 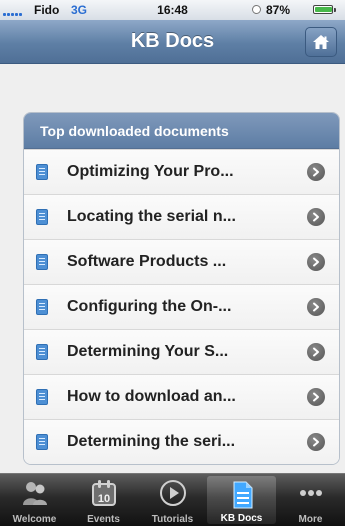 I want to click on panel-header: Top downloaded documents, so click(x=181, y=131).